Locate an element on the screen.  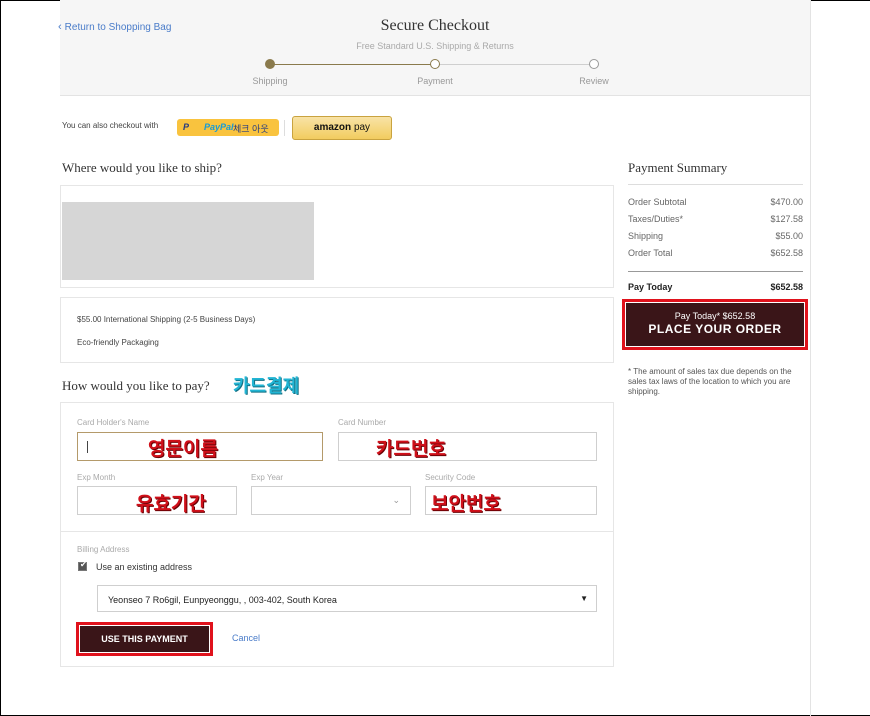
summary-value: $652.58 is located at coordinates (786, 253).